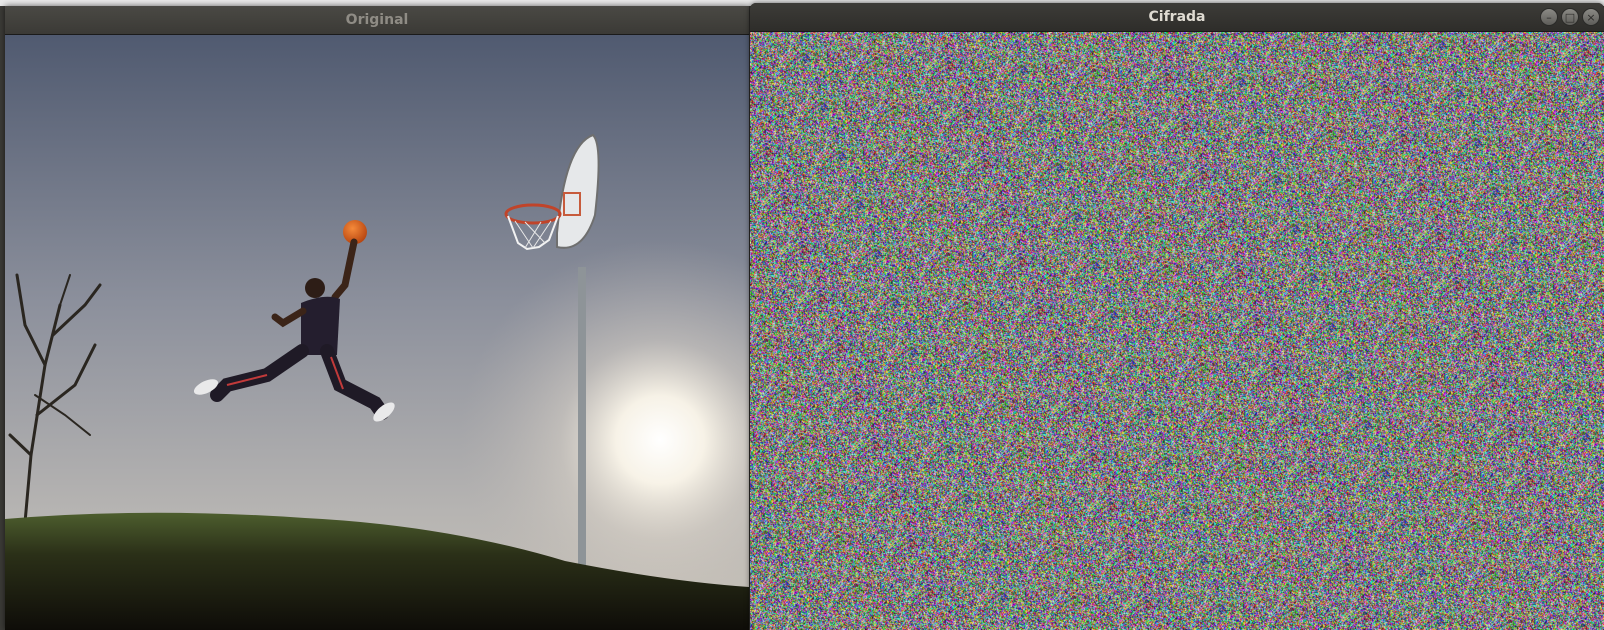  What do you see at coordinates (1549, 17) in the screenshot?
I see `minimize-icon: –` at bounding box center [1549, 17].